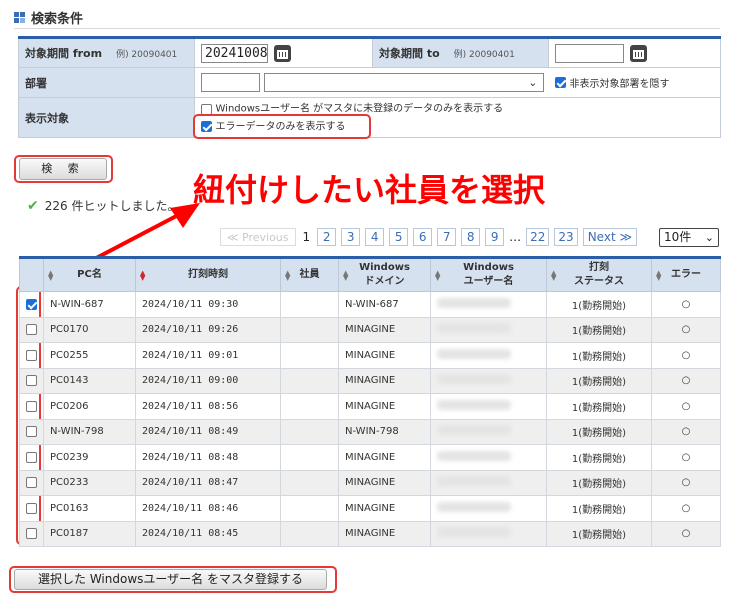  What do you see at coordinates (370, 482) in the screenshot?
I see `table-row: PC0233 2024/10/11 08:47 MINAGINE 1(勤務開始) ○` at bounding box center [370, 482].